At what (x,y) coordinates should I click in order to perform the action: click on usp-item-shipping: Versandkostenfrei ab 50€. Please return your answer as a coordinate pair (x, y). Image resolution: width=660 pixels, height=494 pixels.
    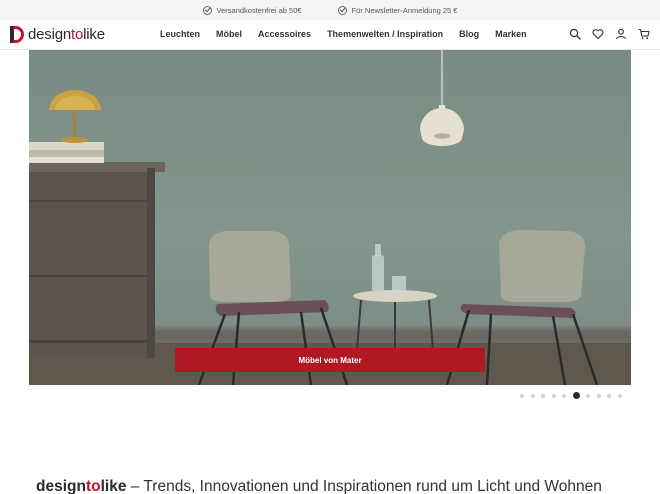
    Looking at the image, I should click on (252, 10).